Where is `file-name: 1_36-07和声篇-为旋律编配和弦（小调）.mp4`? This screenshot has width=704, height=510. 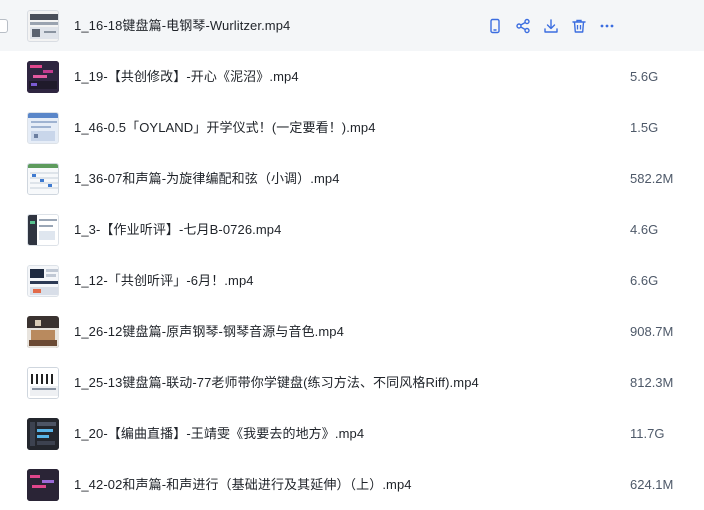 file-name: 1_36-07和声篇-为旋律编配和弦（小调）.mp4 is located at coordinates (207, 178).